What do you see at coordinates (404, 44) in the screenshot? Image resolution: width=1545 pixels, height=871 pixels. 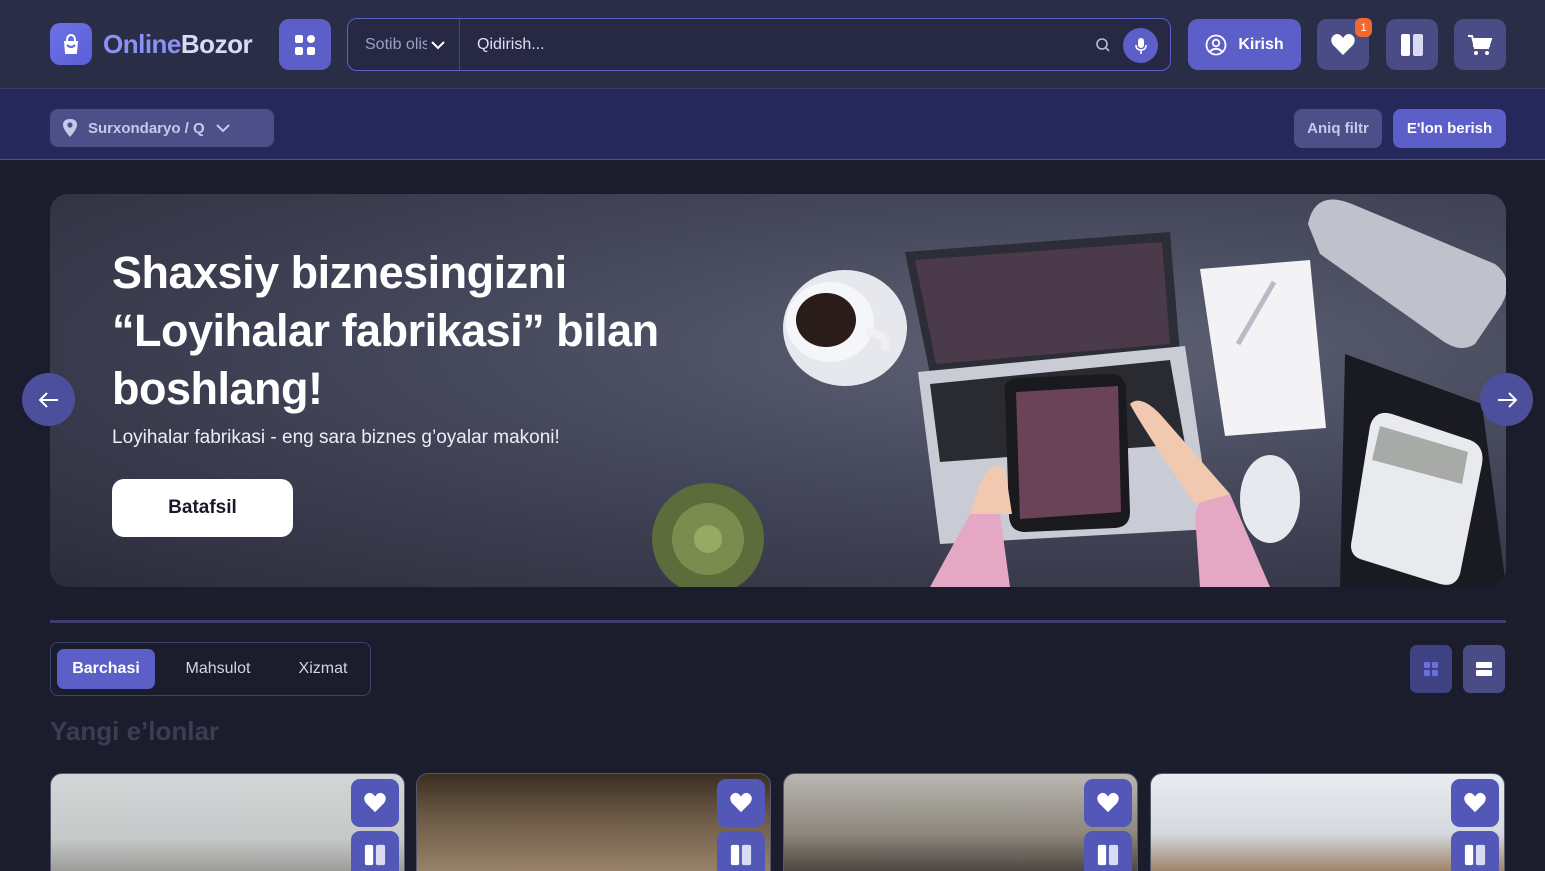 I see `search-category-select: Sotib olish` at bounding box center [404, 44].